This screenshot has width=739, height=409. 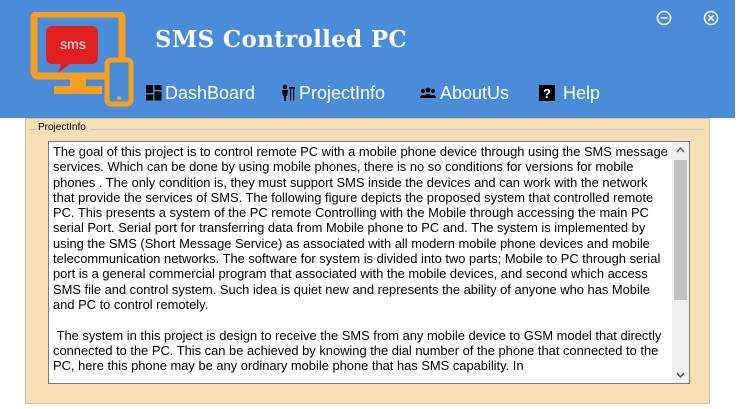 I want to click on close-circle-icon, so click(x=711, y=18).